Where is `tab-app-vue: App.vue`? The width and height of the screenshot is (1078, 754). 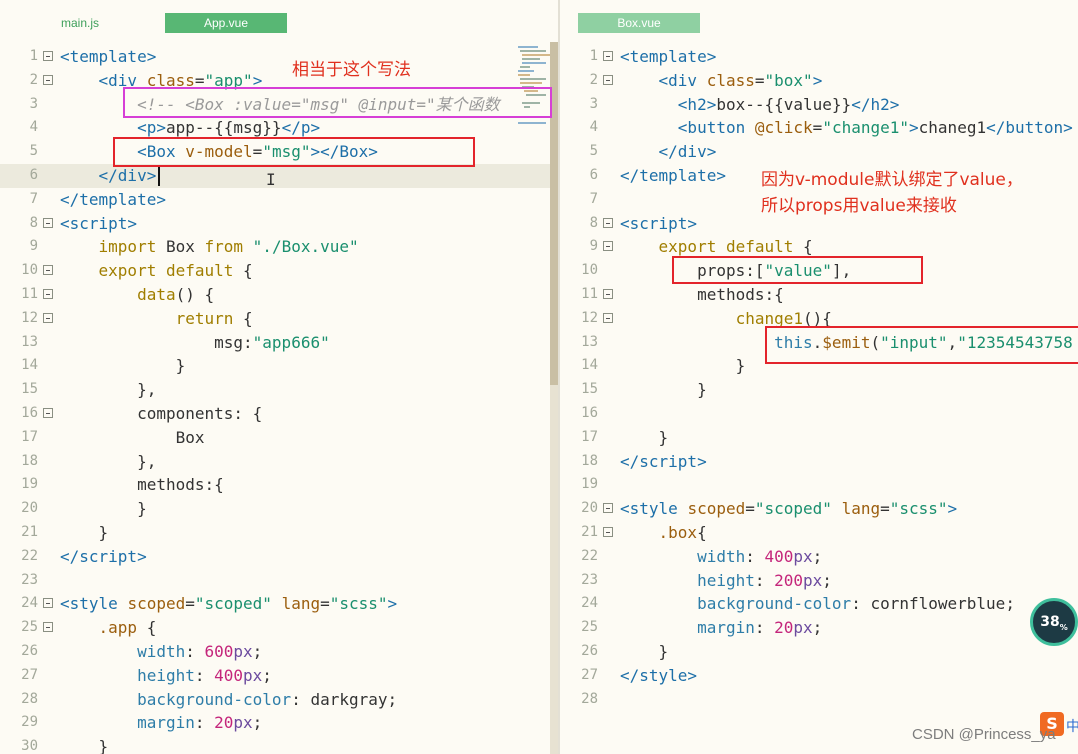
tab-app-vue: App.vue is located at coordinates (226, 23).